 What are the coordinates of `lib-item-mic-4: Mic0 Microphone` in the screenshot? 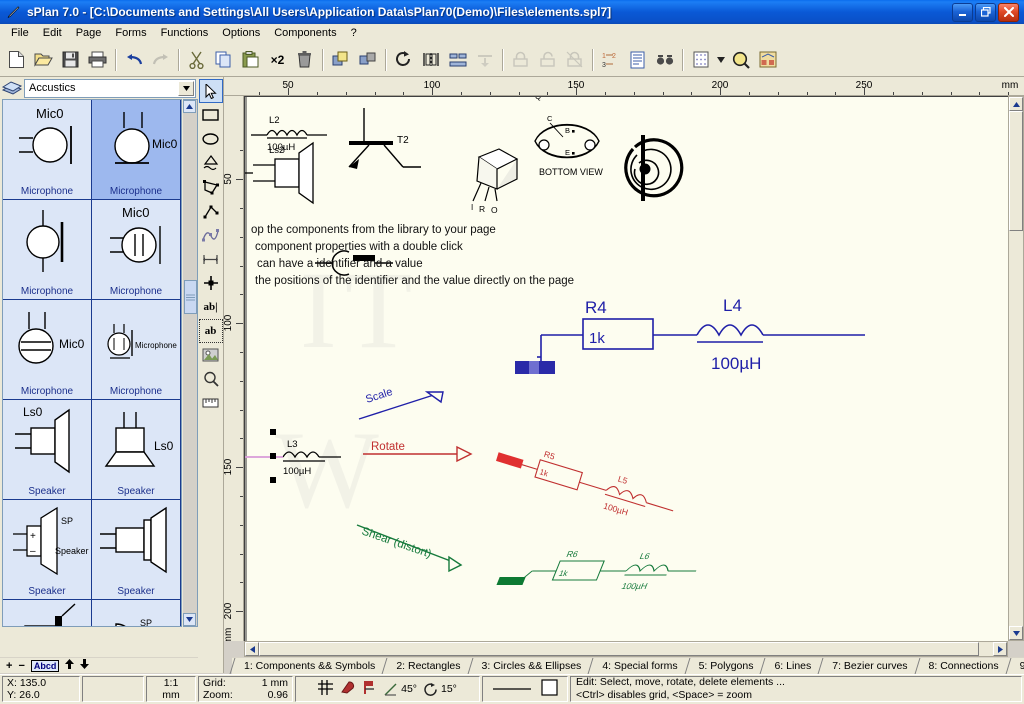 It's located at (136, 250).